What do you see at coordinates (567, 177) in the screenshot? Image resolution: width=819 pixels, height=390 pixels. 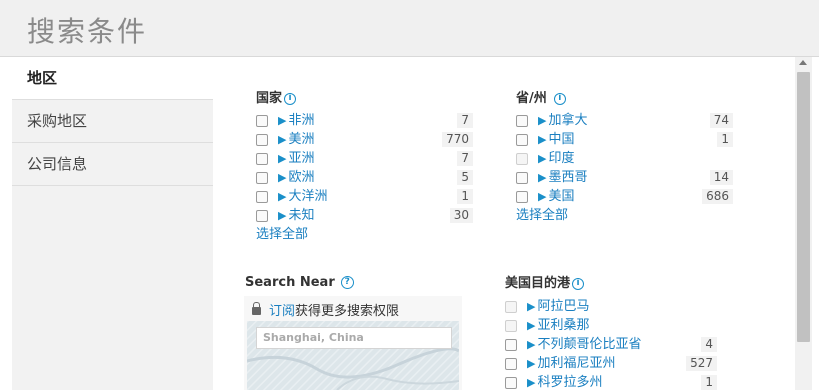 I see `province-label: 墨西哥` at bounding box center [567, 177].